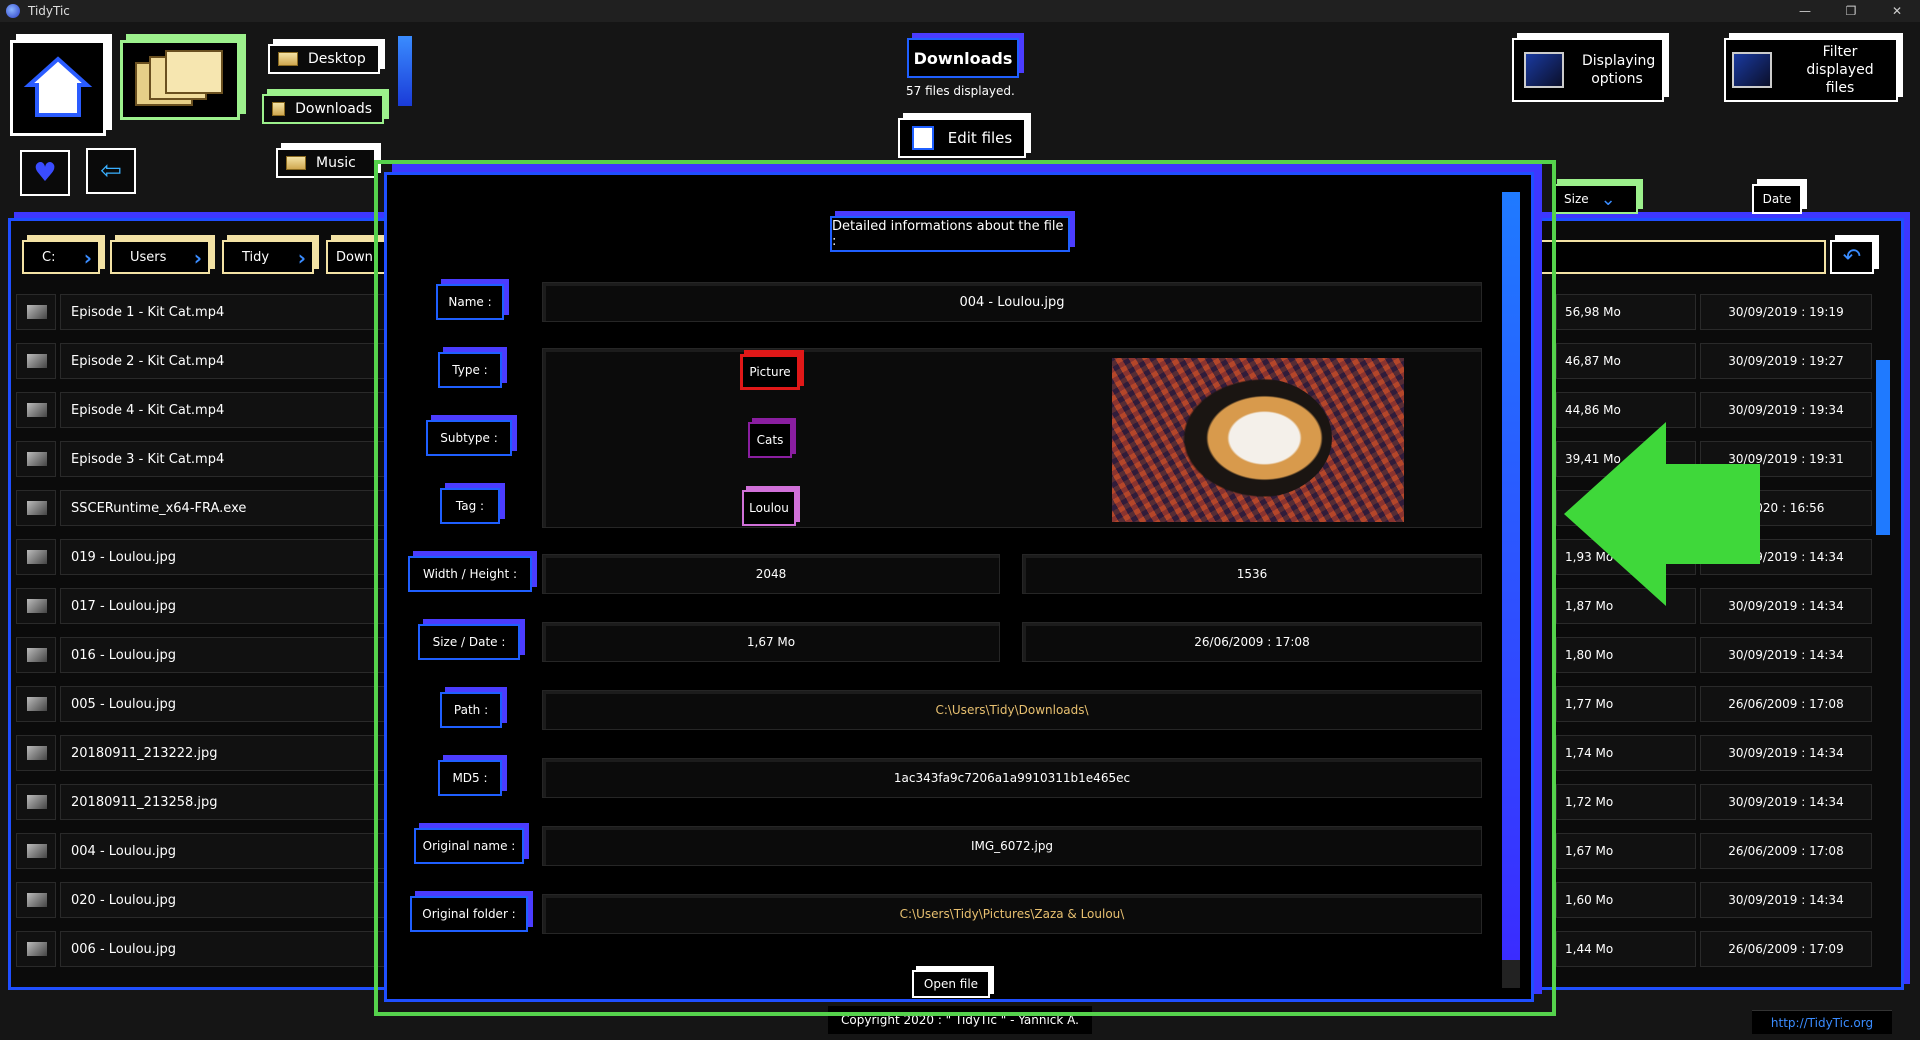 The height and width of the screenshot is (1040, 1920). Describe the element at coordinates (1012, 302) in the screenshot. I see `field-name: 004 - Loulou.jpg` at that location.